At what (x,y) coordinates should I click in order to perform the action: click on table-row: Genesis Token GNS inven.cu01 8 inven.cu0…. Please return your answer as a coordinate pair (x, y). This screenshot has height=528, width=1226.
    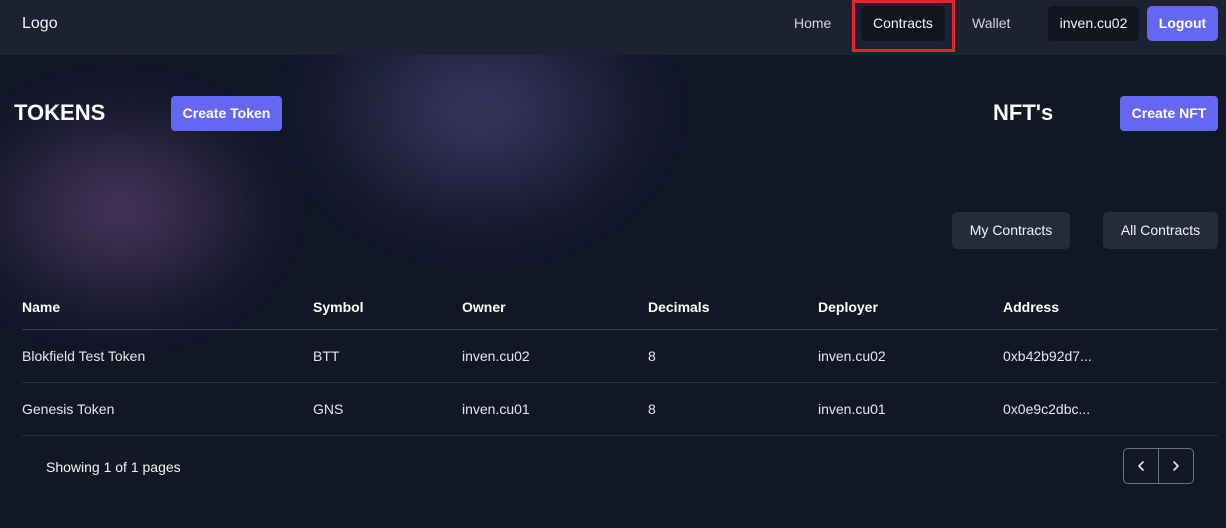
    Looking at the image, I should click on (620, 409).